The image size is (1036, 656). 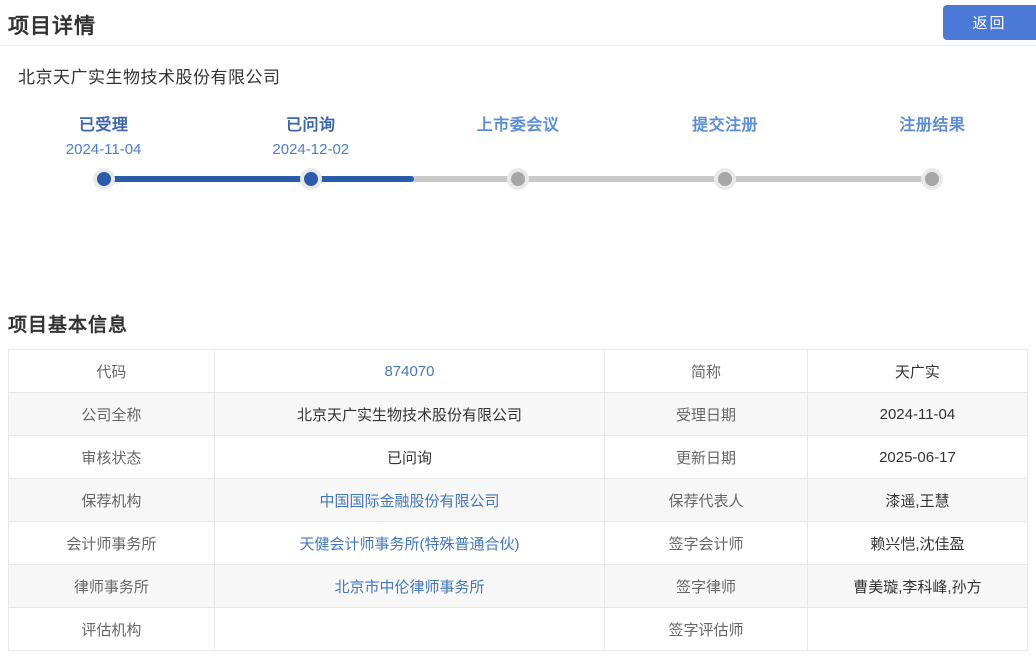 What do you see at coordinates (706, 500) in the screenshot?
I see `row-label-2: 保荐代表人` at bounding box center [706, 500].